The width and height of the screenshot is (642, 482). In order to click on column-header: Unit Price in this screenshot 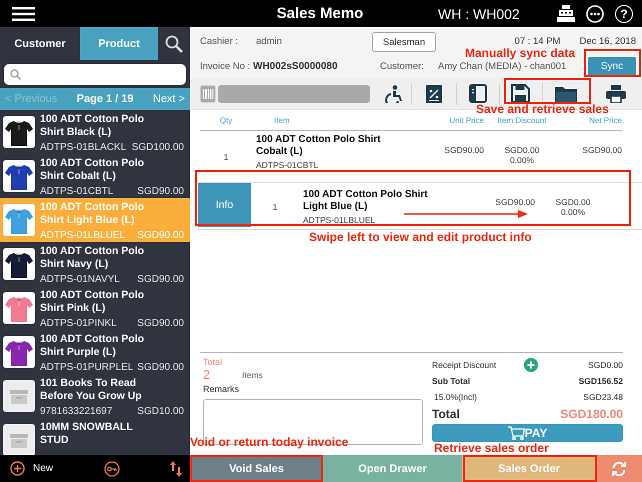, I will do `click(466, 120)`.